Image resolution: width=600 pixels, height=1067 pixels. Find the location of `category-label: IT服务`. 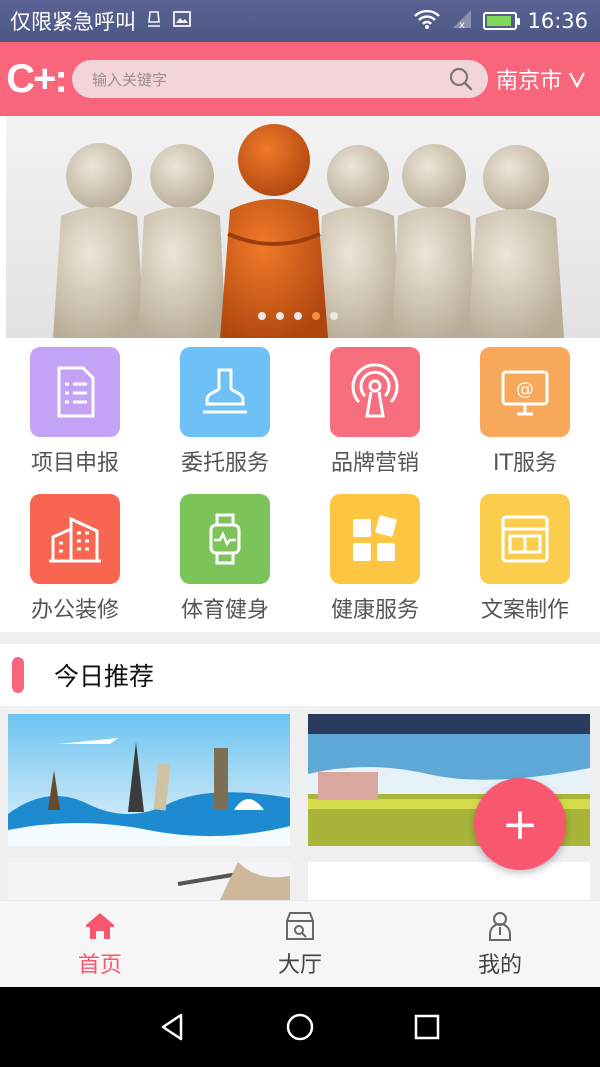

category-label: IT服务 is located at coordinates (525, 463).